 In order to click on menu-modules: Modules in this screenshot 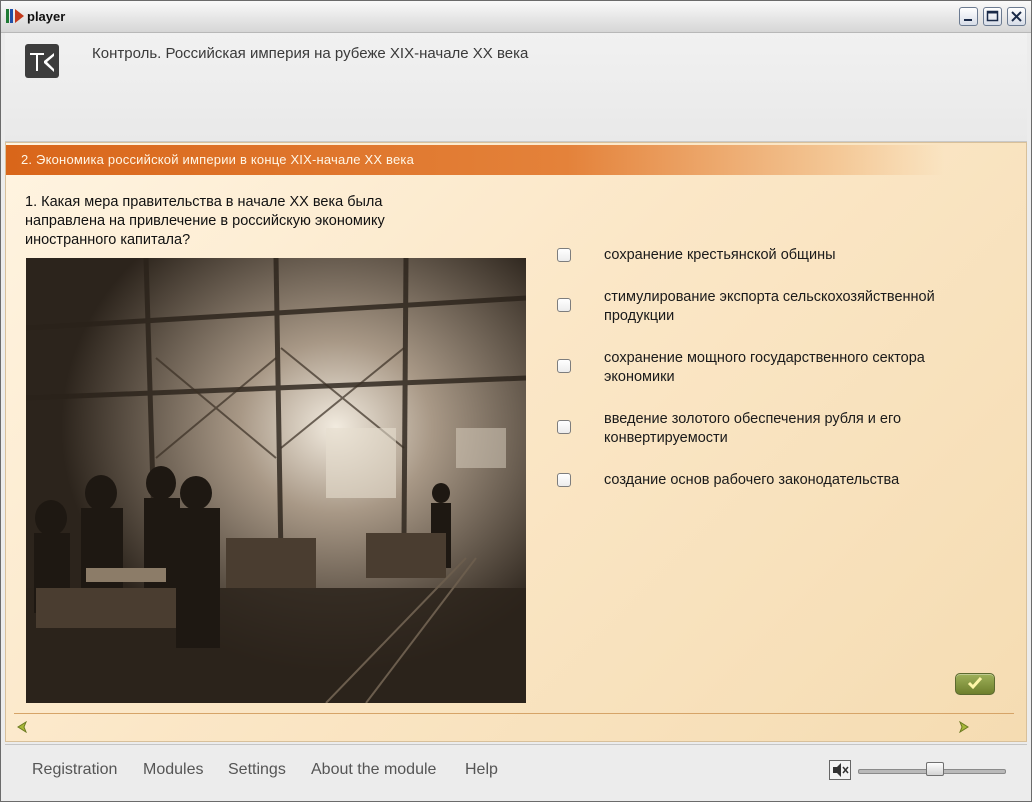, I will do `click(173, 770)`.